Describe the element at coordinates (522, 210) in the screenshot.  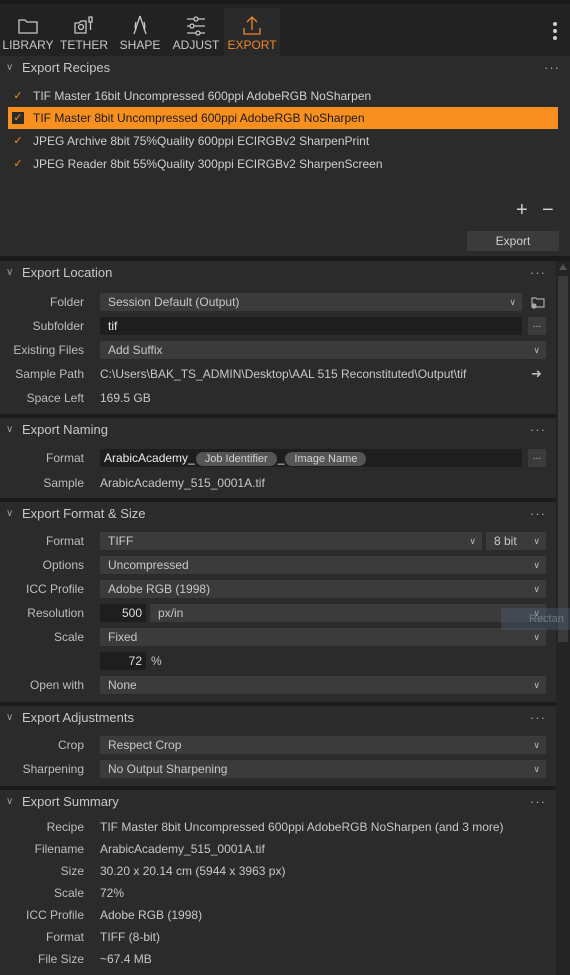
I see `add-recipe-button: +` at that location.